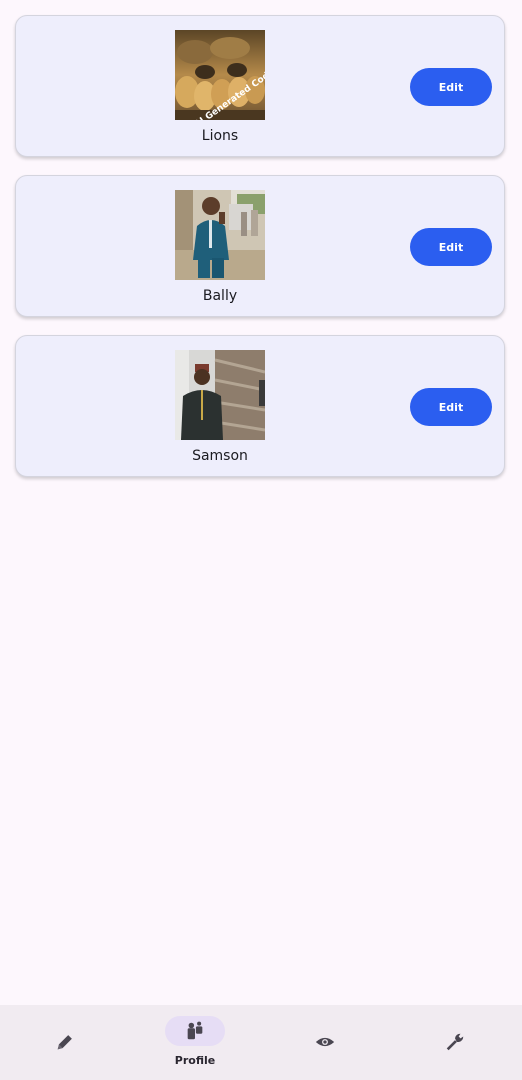  I want to click on profile-card: AI Generated Code Lions Edit, so click(260, 86).